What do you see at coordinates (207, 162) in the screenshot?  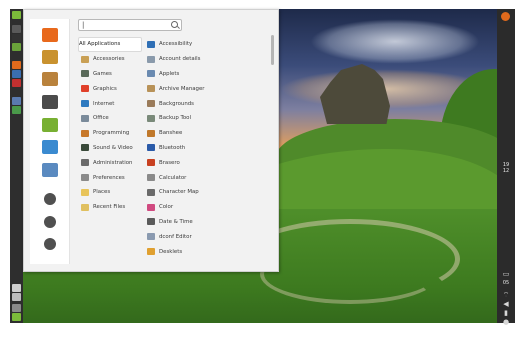 I see `app-item: Brasero` at bounding box center [207, 162].